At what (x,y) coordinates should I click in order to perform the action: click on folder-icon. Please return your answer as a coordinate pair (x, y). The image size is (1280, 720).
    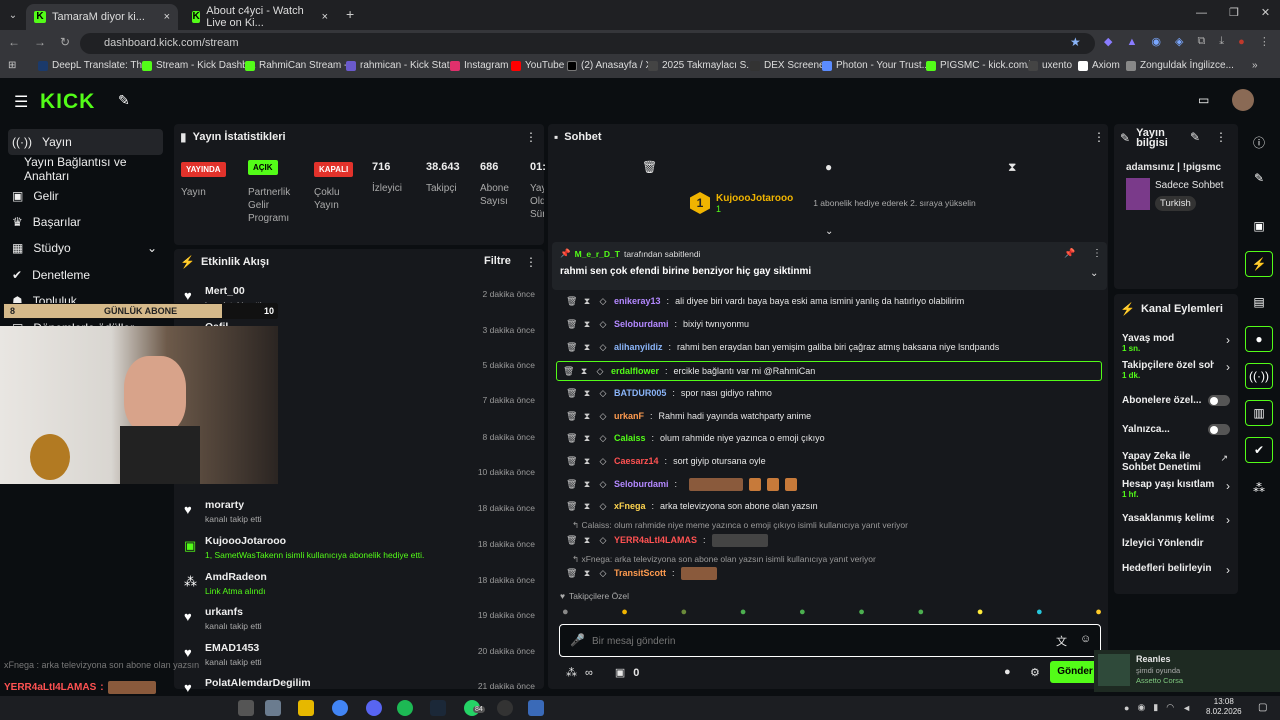
    Looking at the image, I should click on (306, 708).